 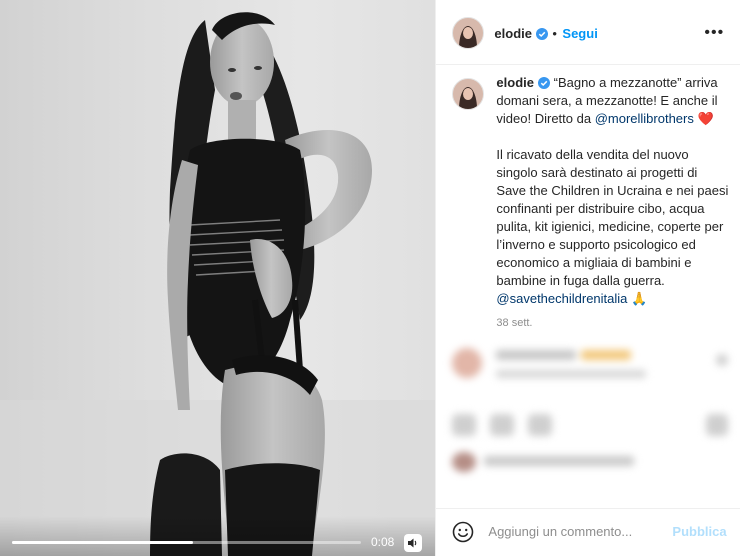 I want to click on video-time: 0:08, so click(x=383, y=542).